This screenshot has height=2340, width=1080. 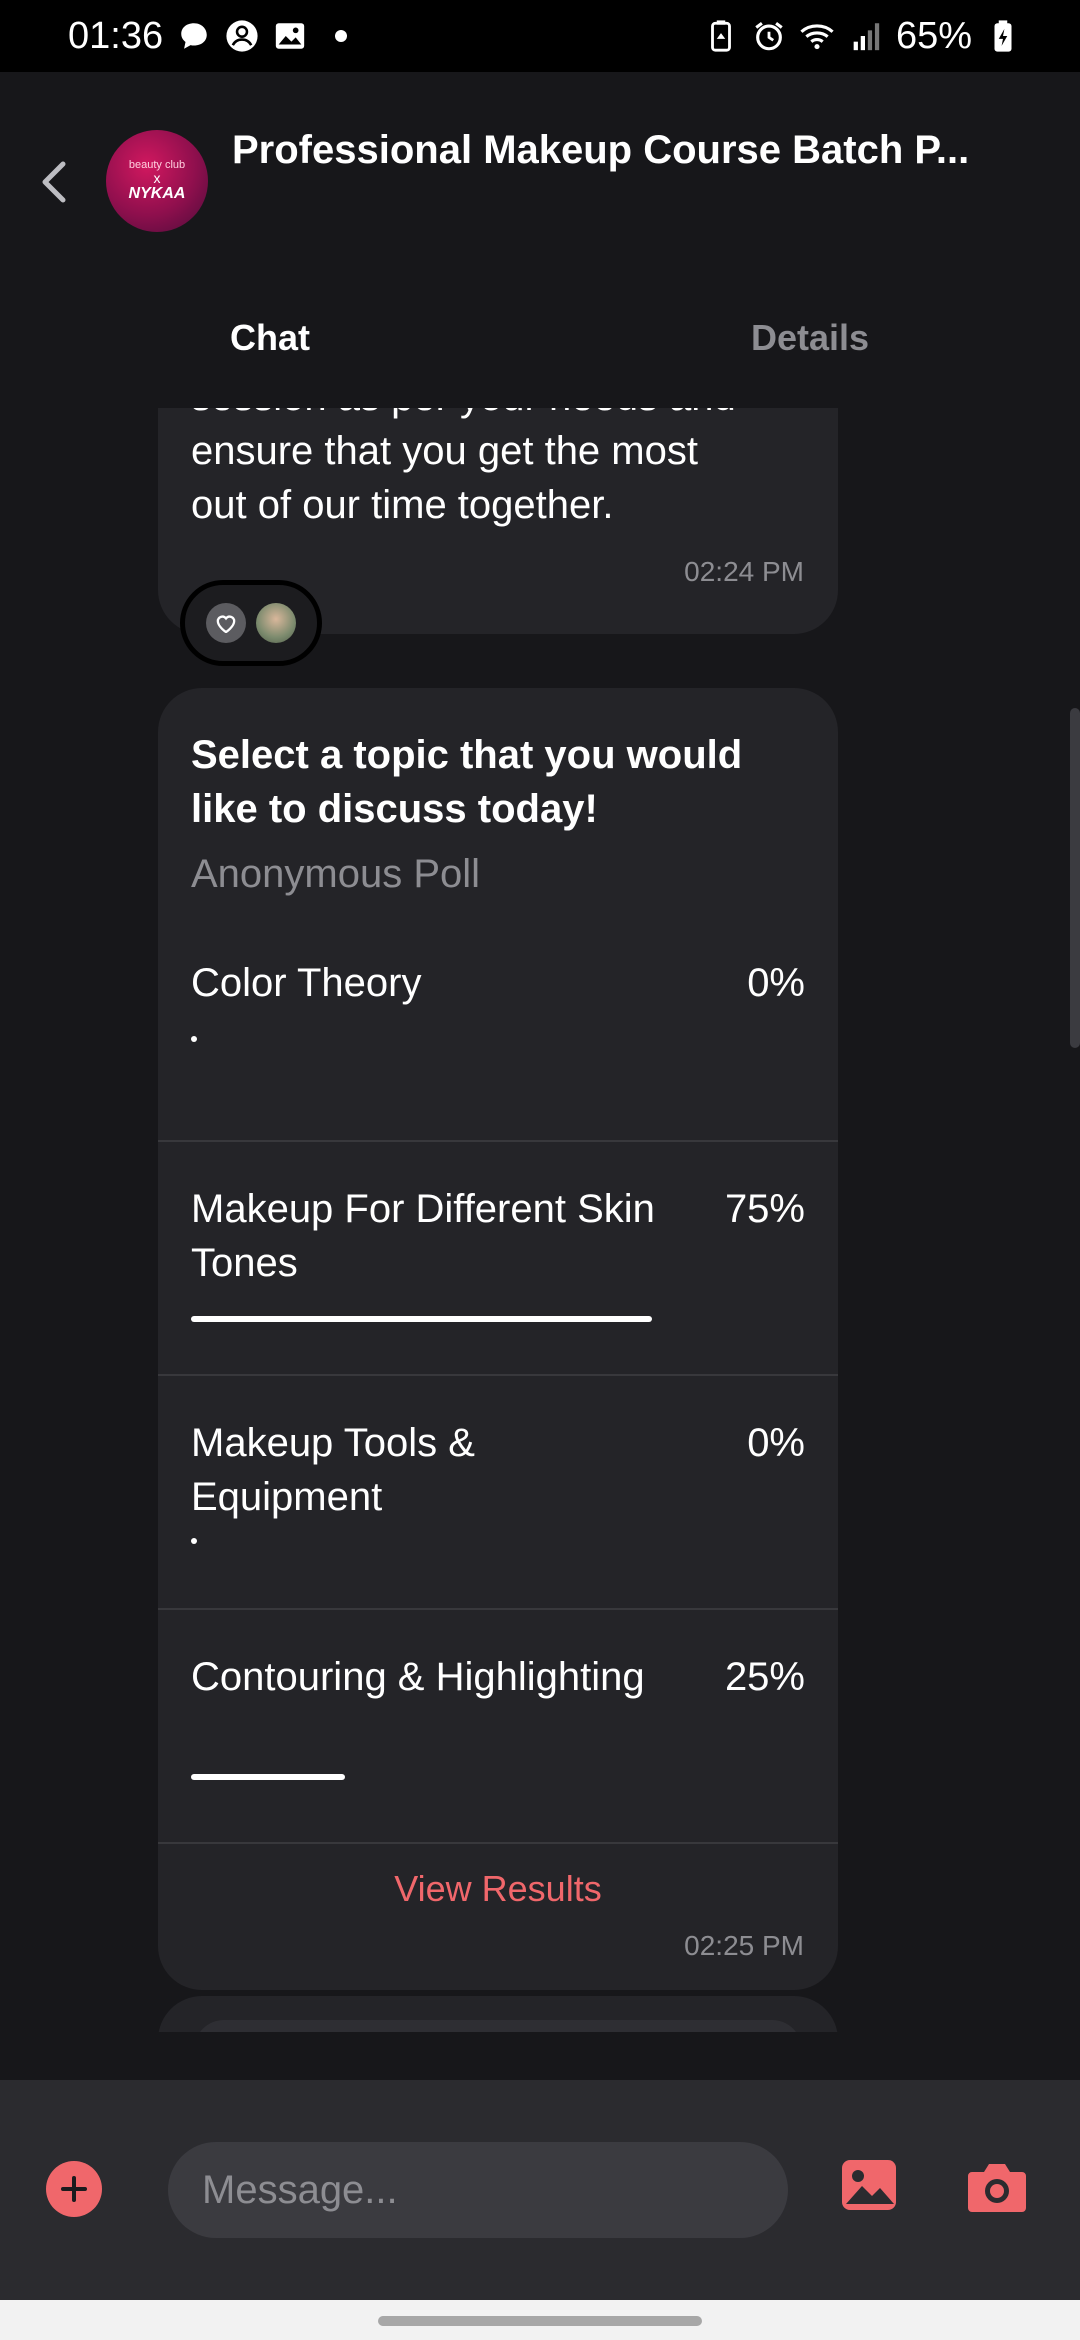 I want to click on plus-icon, so click(x=74, y=2189).